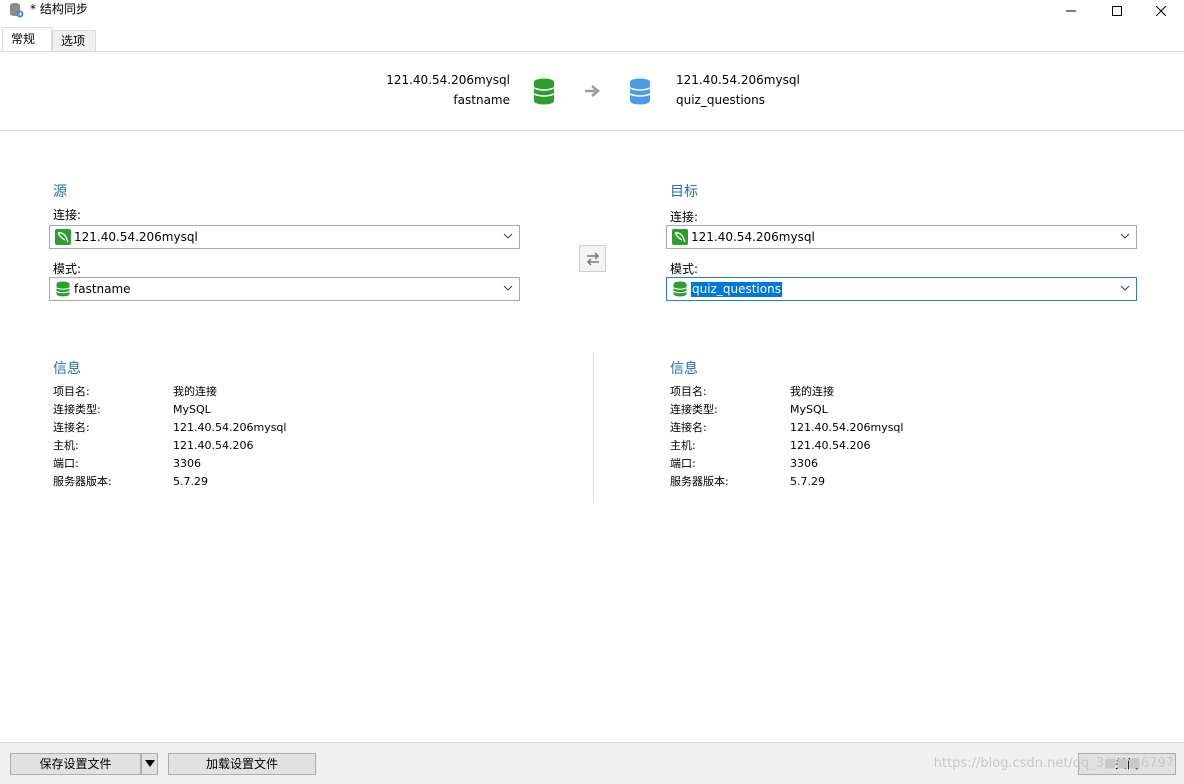 The width and height of the screenshot is (1184, 784). What do you see at coordinates (75, 764) in the screenshot?
I see `save-settings-button: 保存设置文件` at bounding box center [75, 764].